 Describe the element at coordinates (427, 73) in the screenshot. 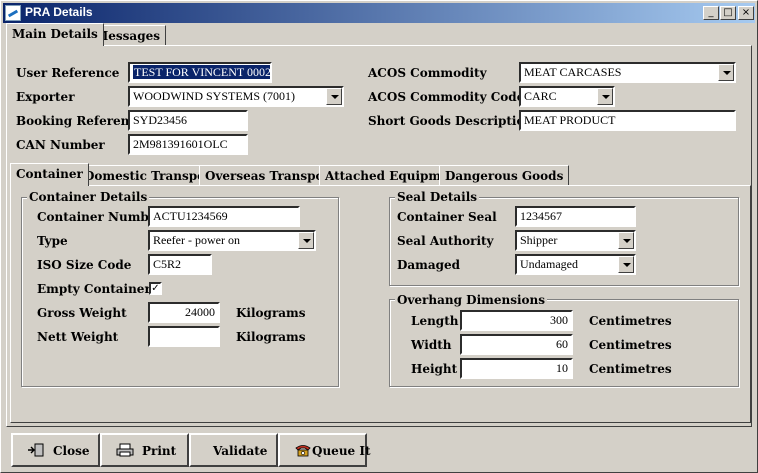

I see `acos-commodity-label: ACOS Commodity` at that location.